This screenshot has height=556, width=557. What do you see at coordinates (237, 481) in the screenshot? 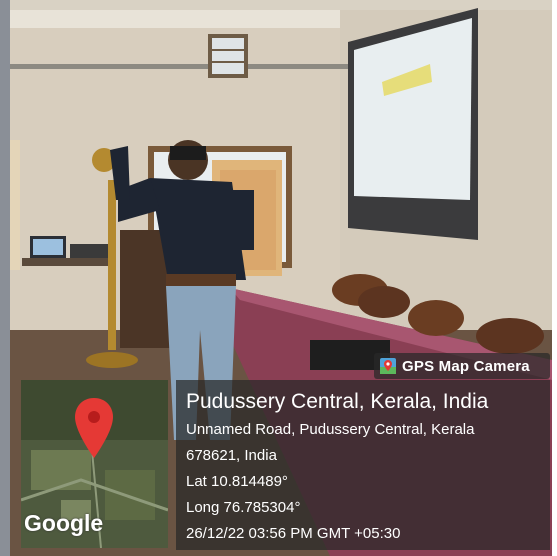
I see `latitude: Lat 10.814489°` at bounding box center [237, 481].